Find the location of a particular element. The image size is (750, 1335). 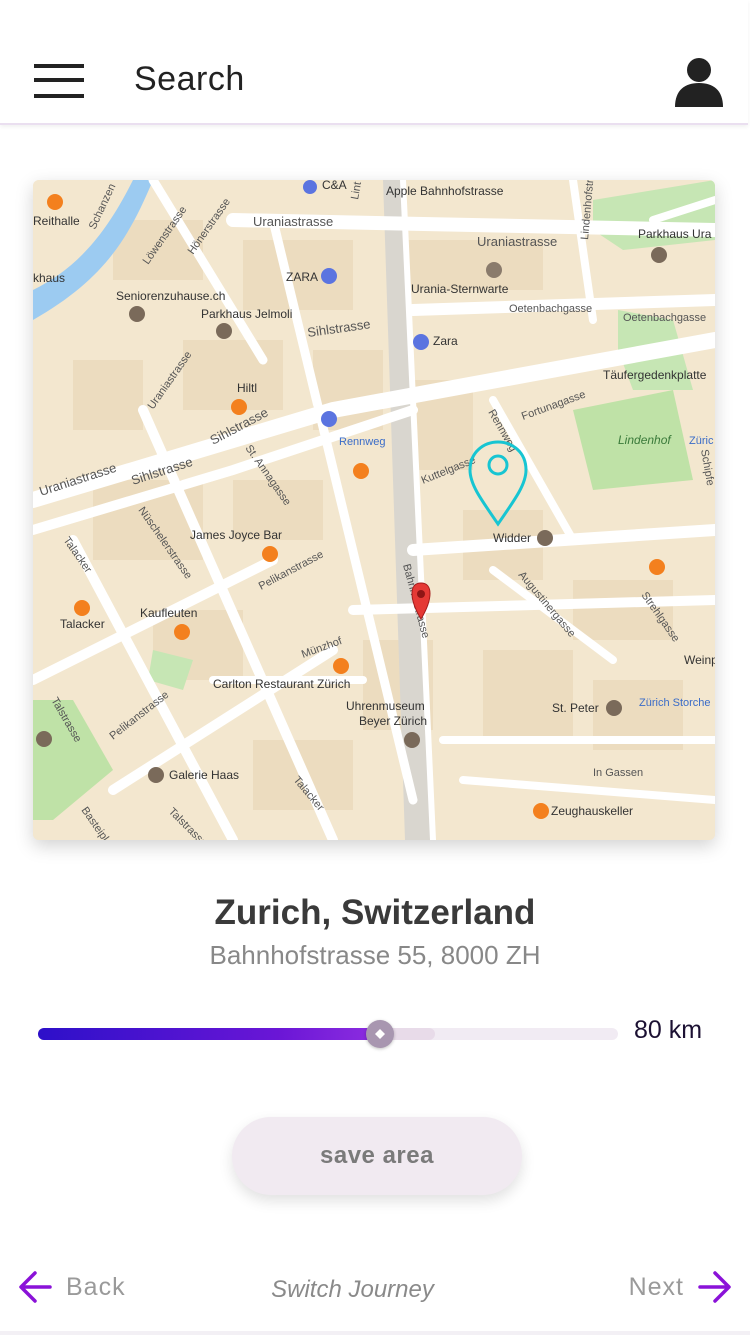

page-title: Search is located at coordinates (189, 79).